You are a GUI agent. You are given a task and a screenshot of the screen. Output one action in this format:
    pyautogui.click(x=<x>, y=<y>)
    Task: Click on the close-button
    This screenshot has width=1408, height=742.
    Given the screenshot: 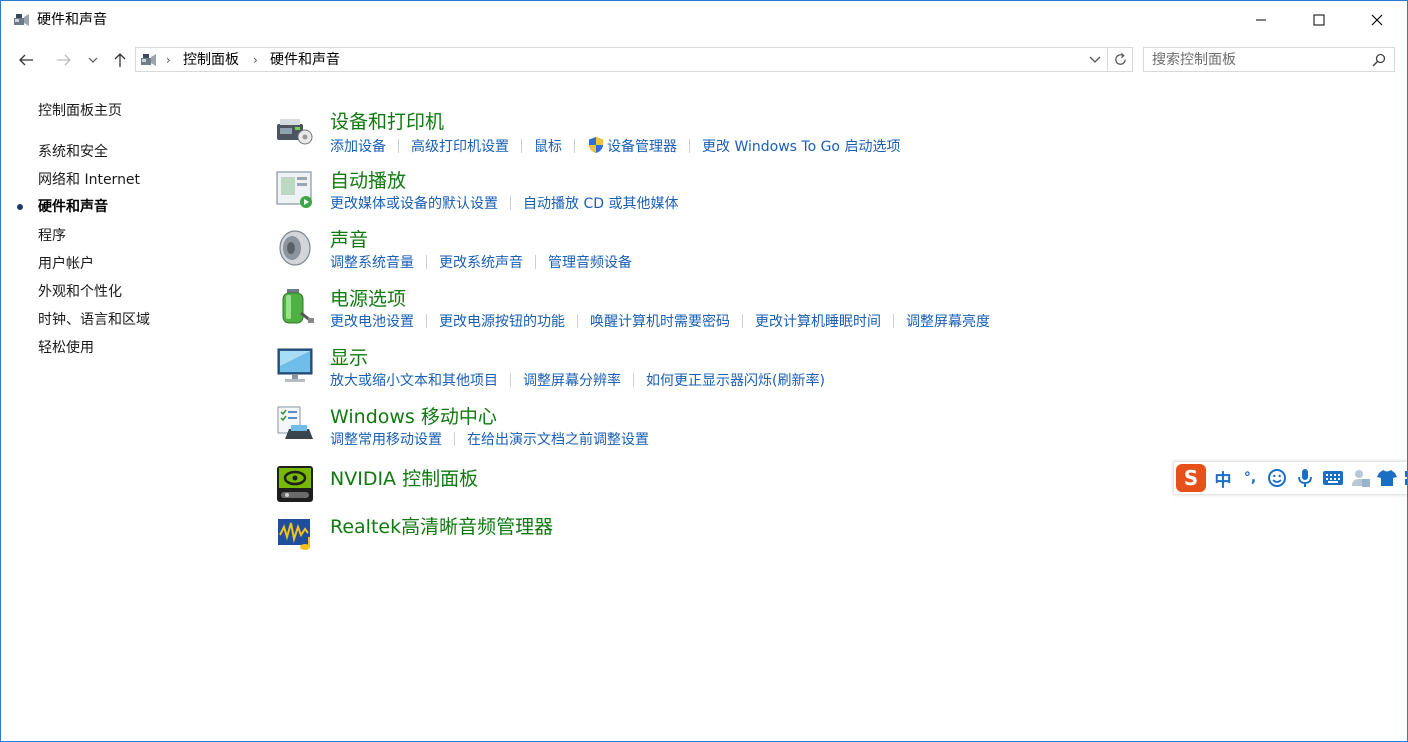 What is the action you would take?
    pyautogui.click(x=1377, y=20)
    